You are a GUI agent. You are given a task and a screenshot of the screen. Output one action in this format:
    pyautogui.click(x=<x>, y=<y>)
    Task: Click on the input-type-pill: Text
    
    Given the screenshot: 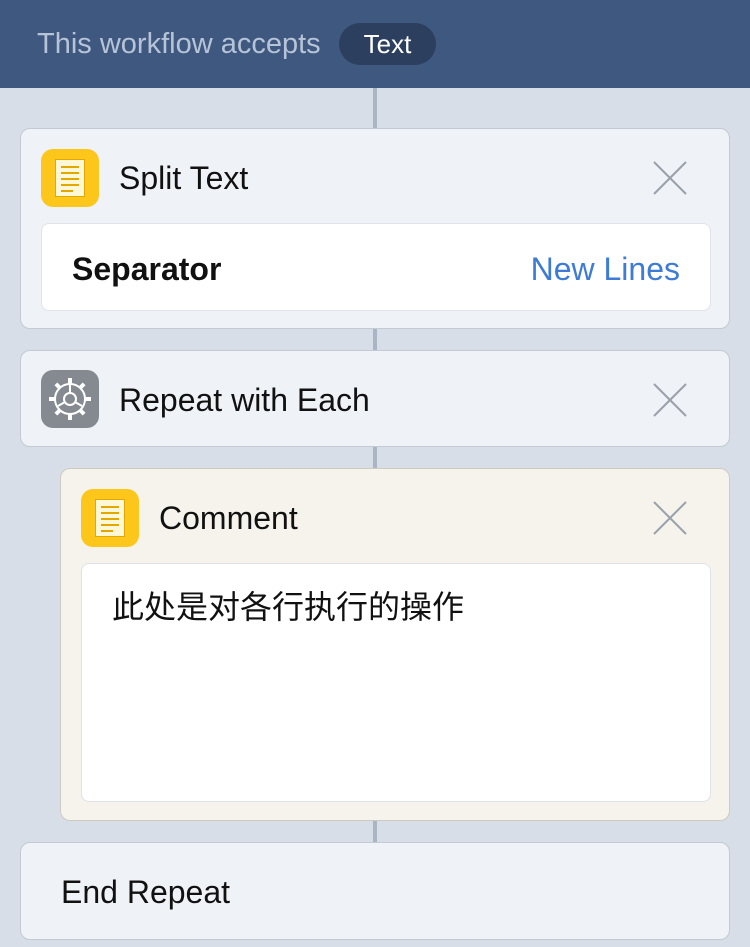 What is the action you would take?
    pyautogui.click(x=387, y=44)
    